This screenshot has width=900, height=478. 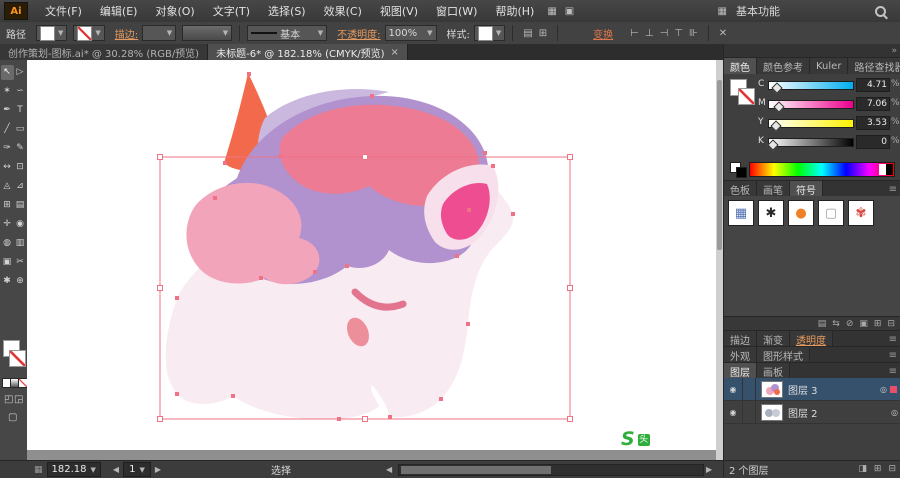 I want to click on cyan-slider, so click(x=811, y=87).